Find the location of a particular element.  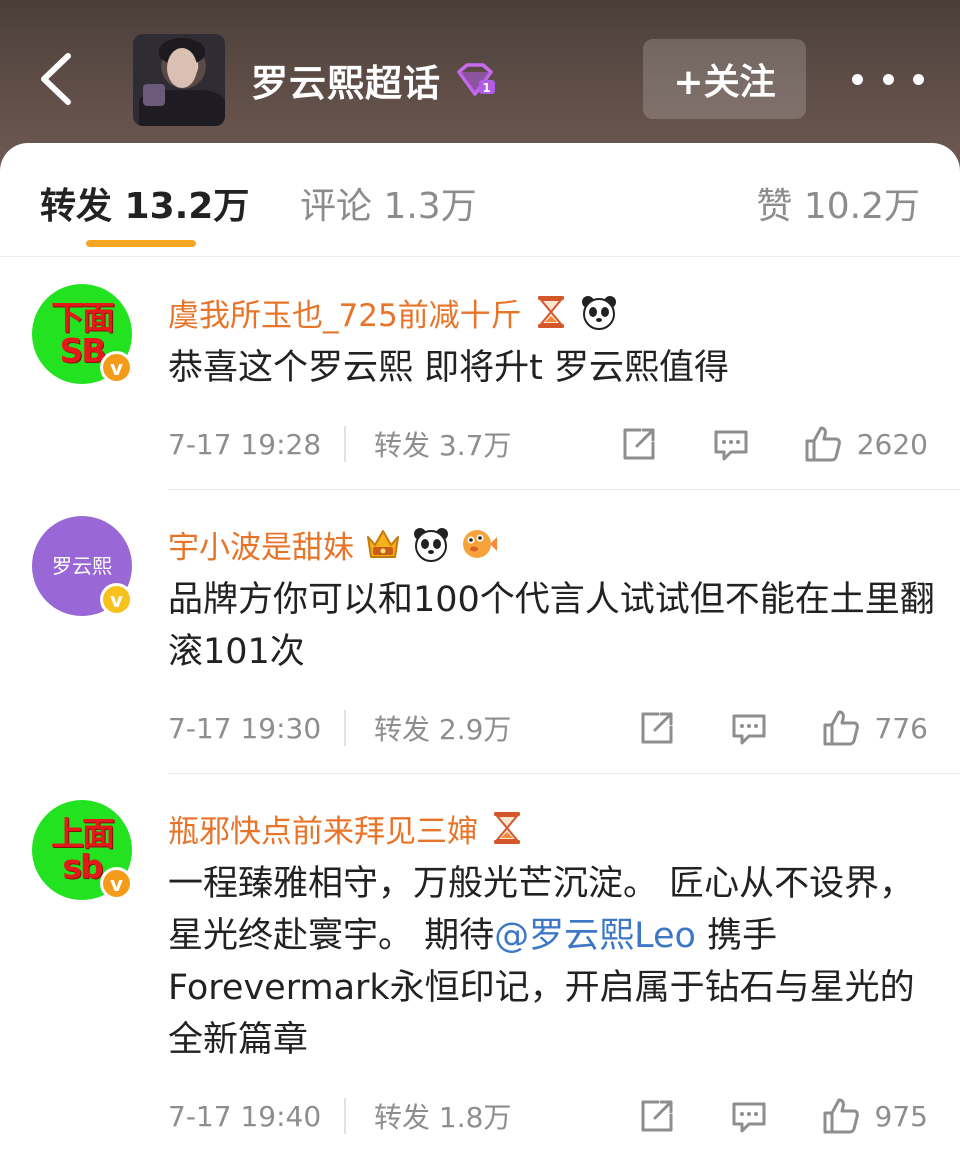

timestamp: 7-17 19:40 is located at coordinates (245, 1116).